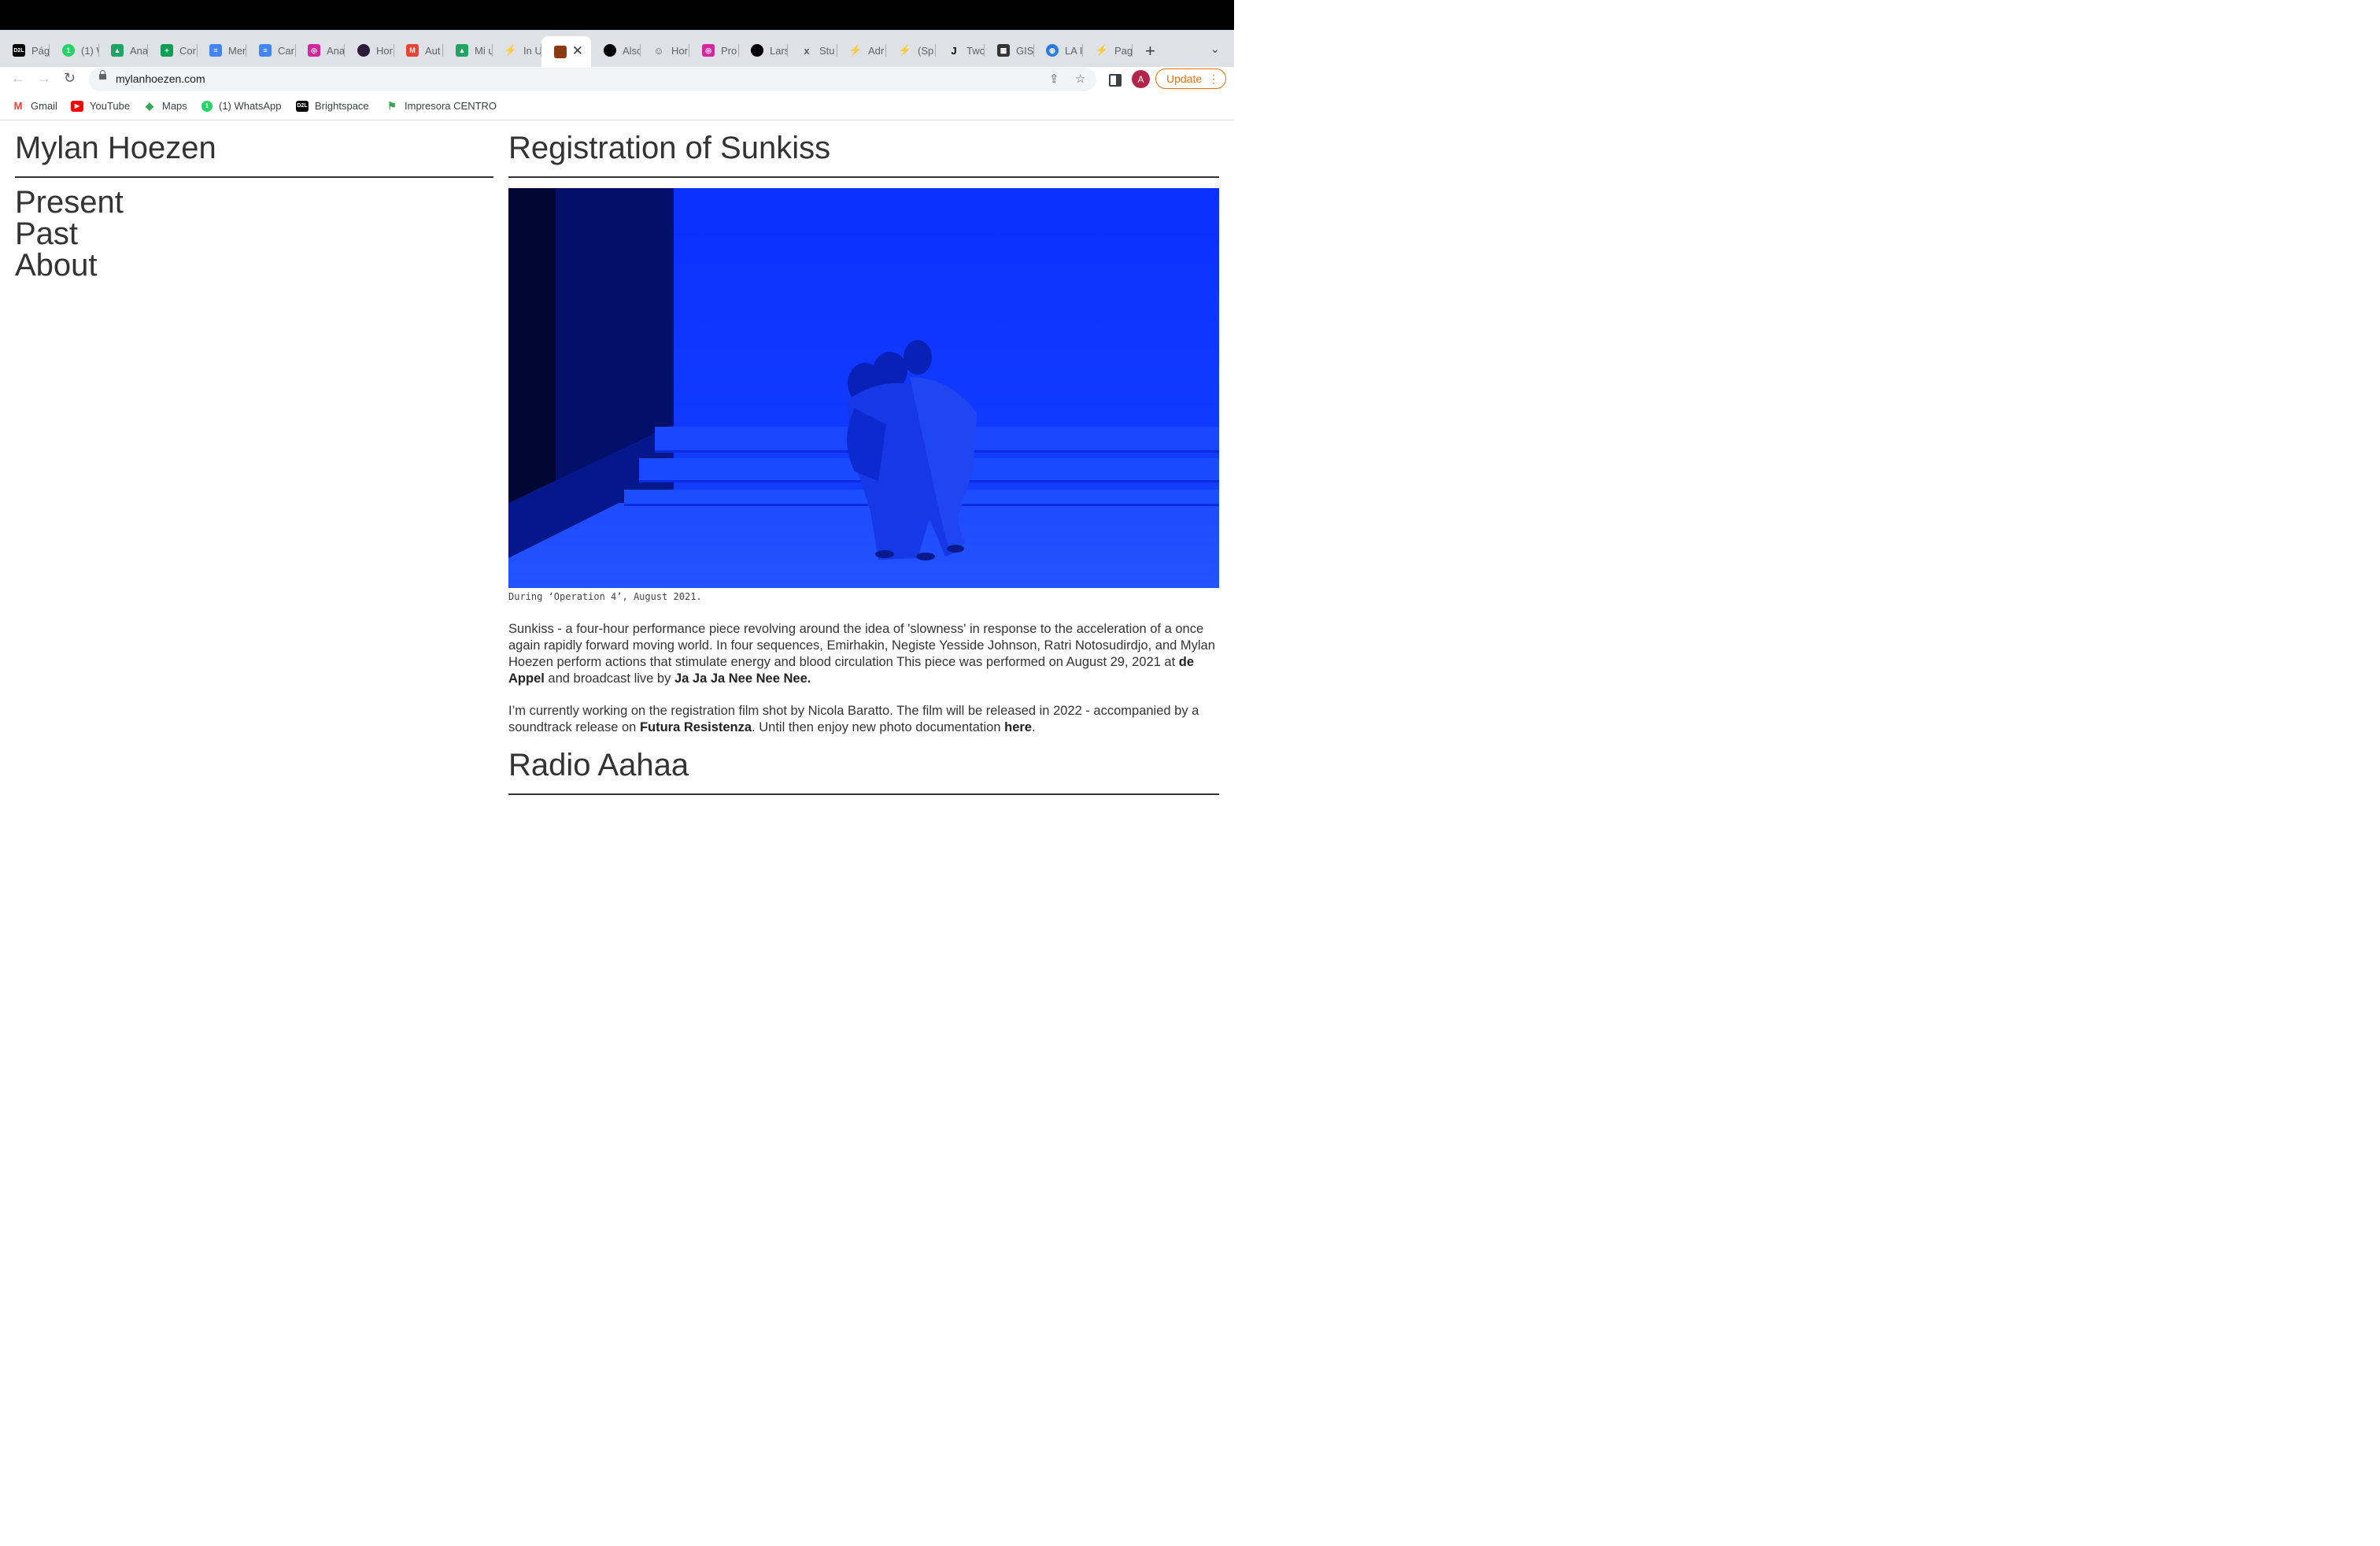 The image size is (2380, 1546). I want to click on bookmark-item: ▶ YouTube, so click(100, 106).